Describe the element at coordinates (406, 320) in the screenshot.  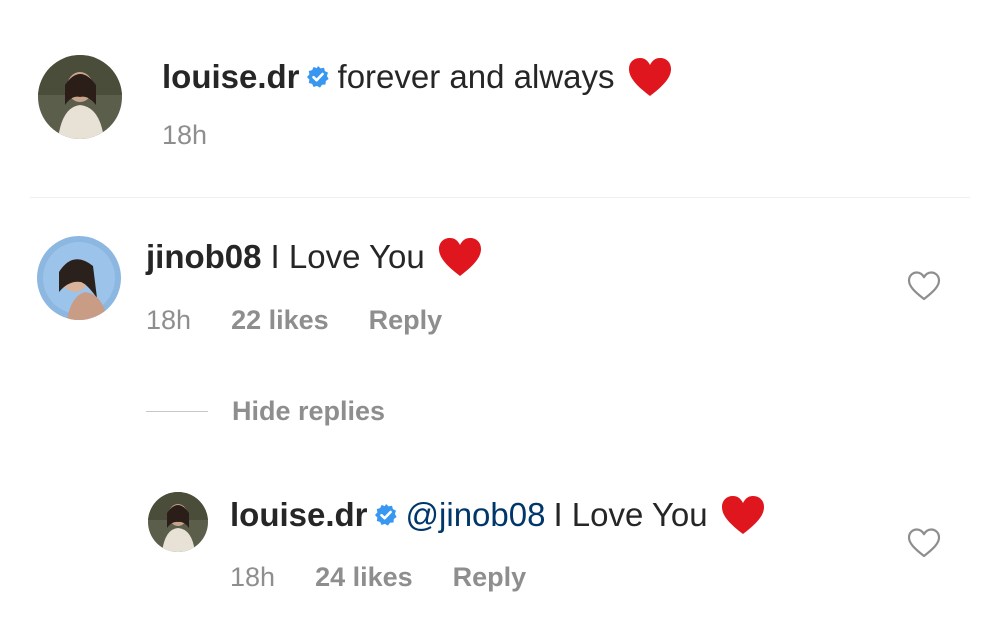
I see `comment-reply-button: Reply` at that location.